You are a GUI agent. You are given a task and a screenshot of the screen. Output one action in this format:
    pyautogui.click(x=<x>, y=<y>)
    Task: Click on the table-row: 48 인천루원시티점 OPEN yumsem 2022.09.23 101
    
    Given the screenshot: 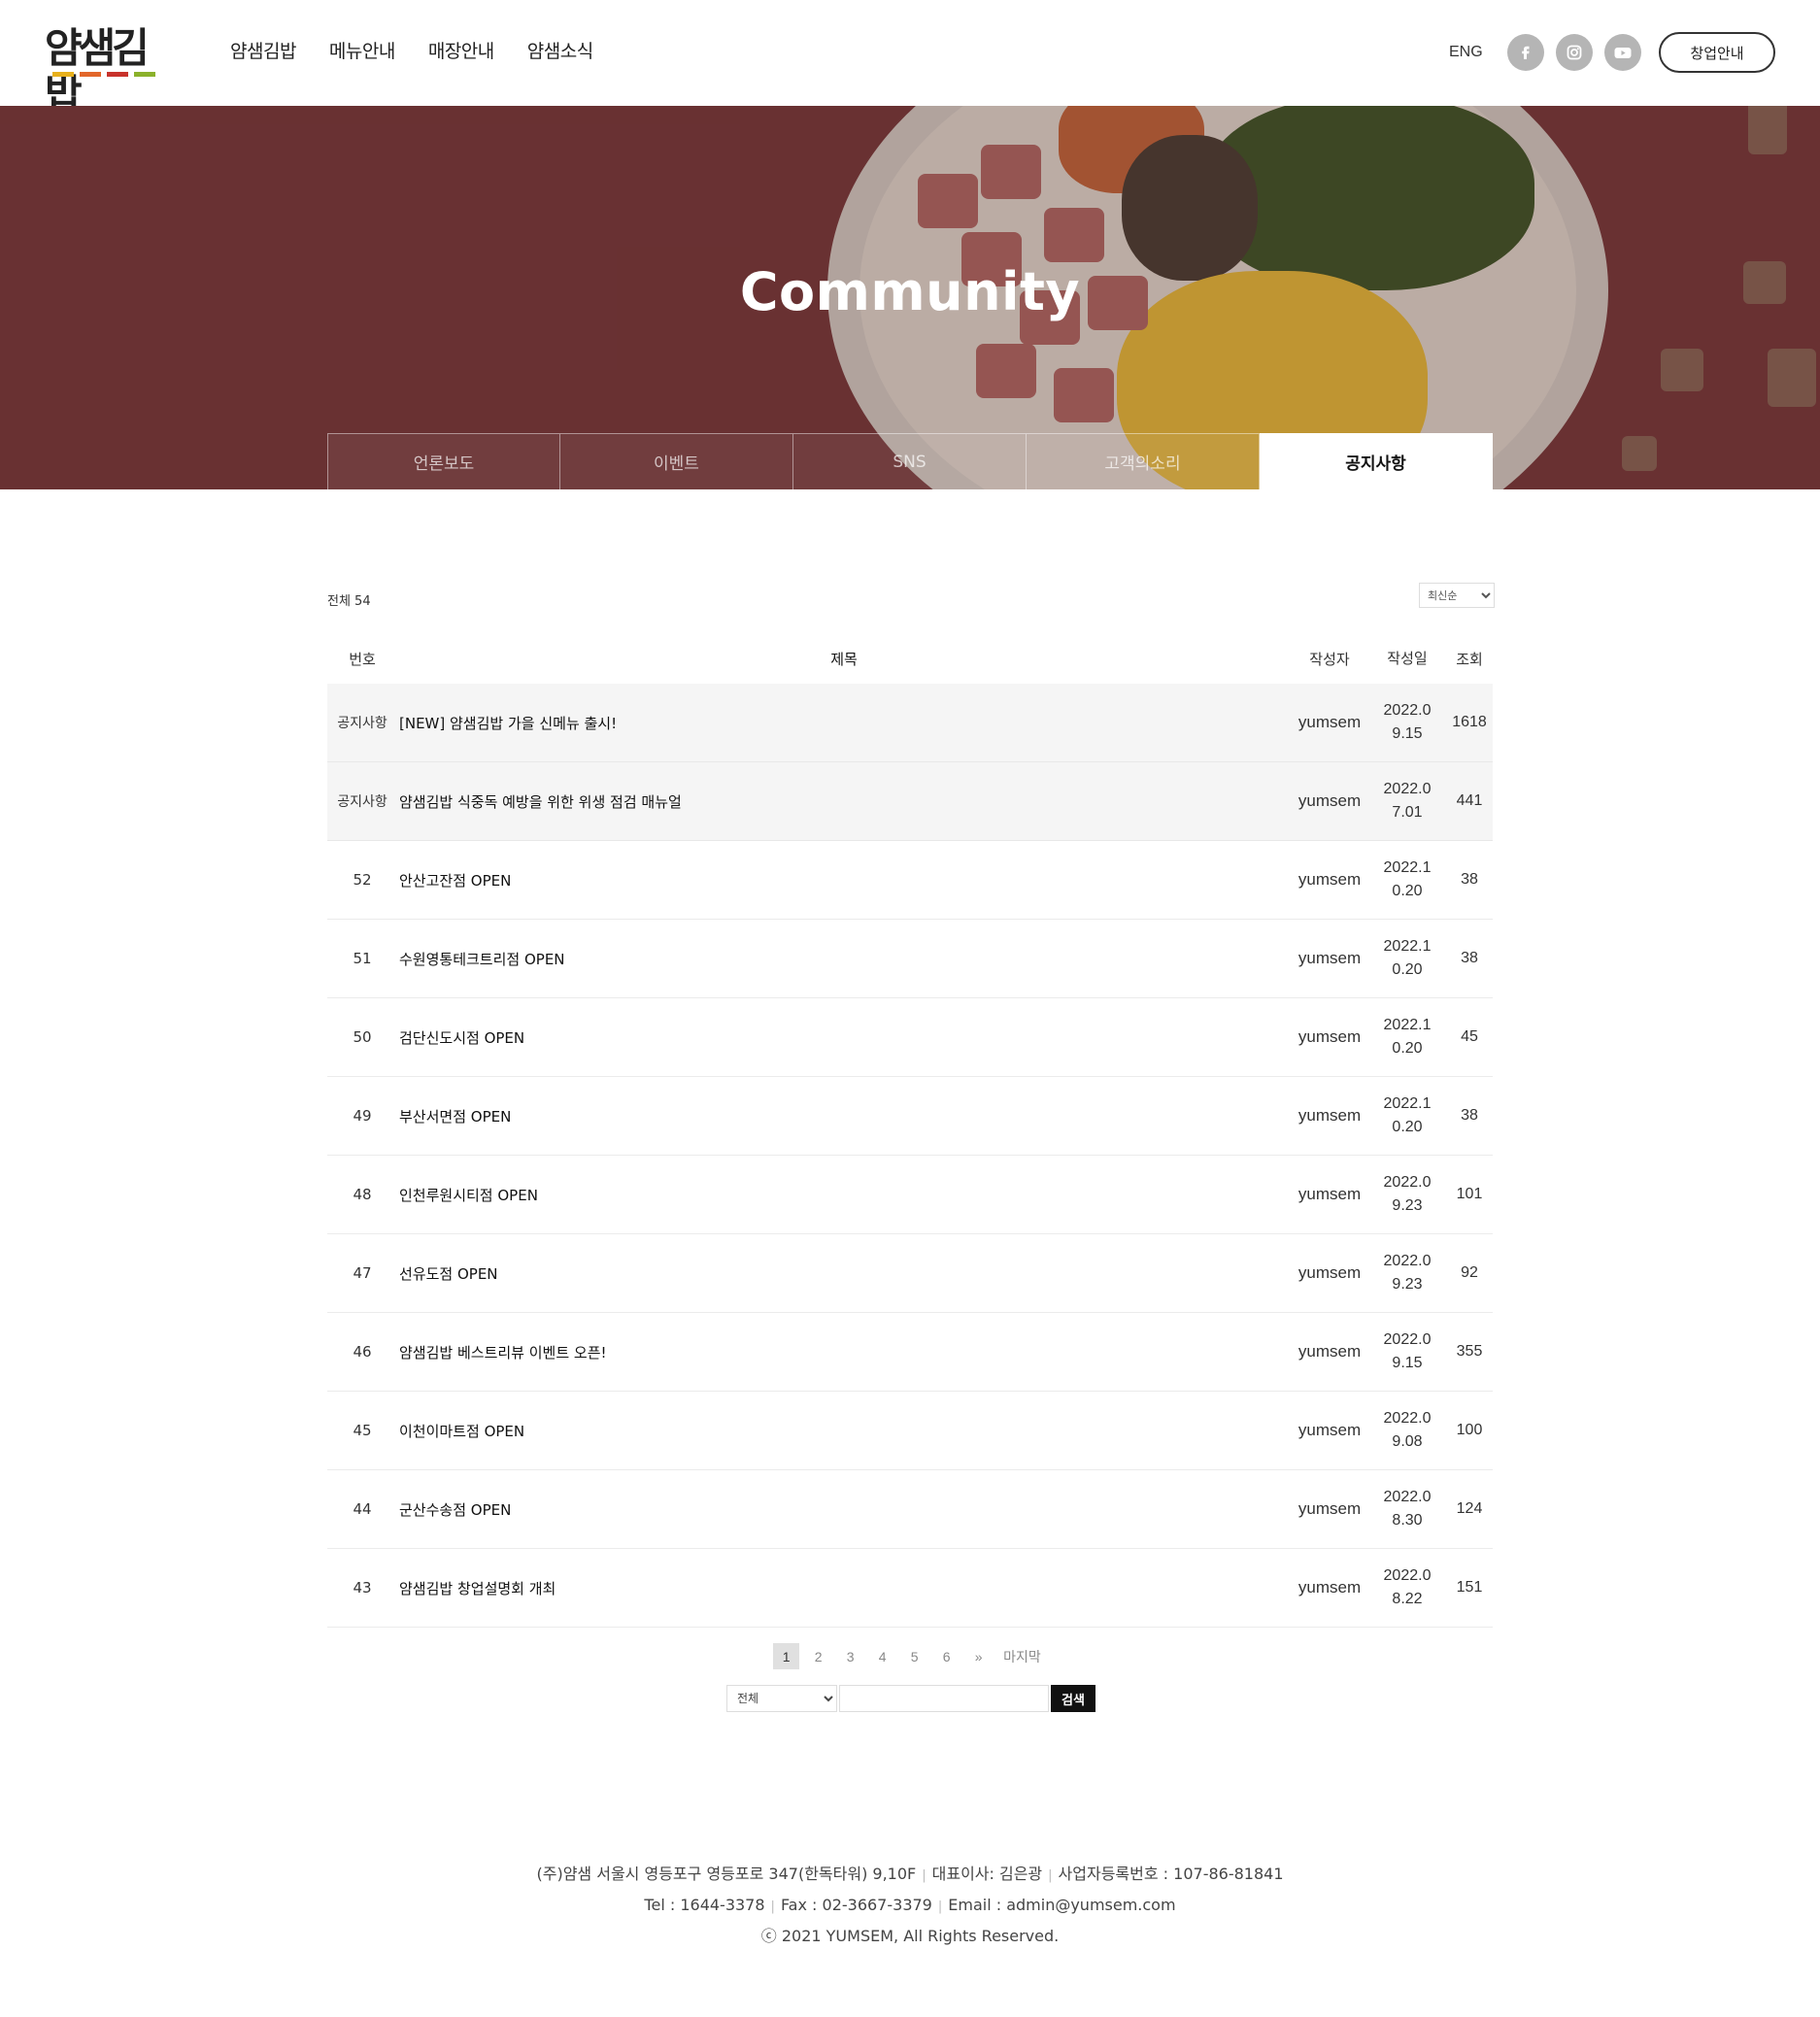 What is the action you would take?
    pyautogui.click(x=910, y=1195)
    